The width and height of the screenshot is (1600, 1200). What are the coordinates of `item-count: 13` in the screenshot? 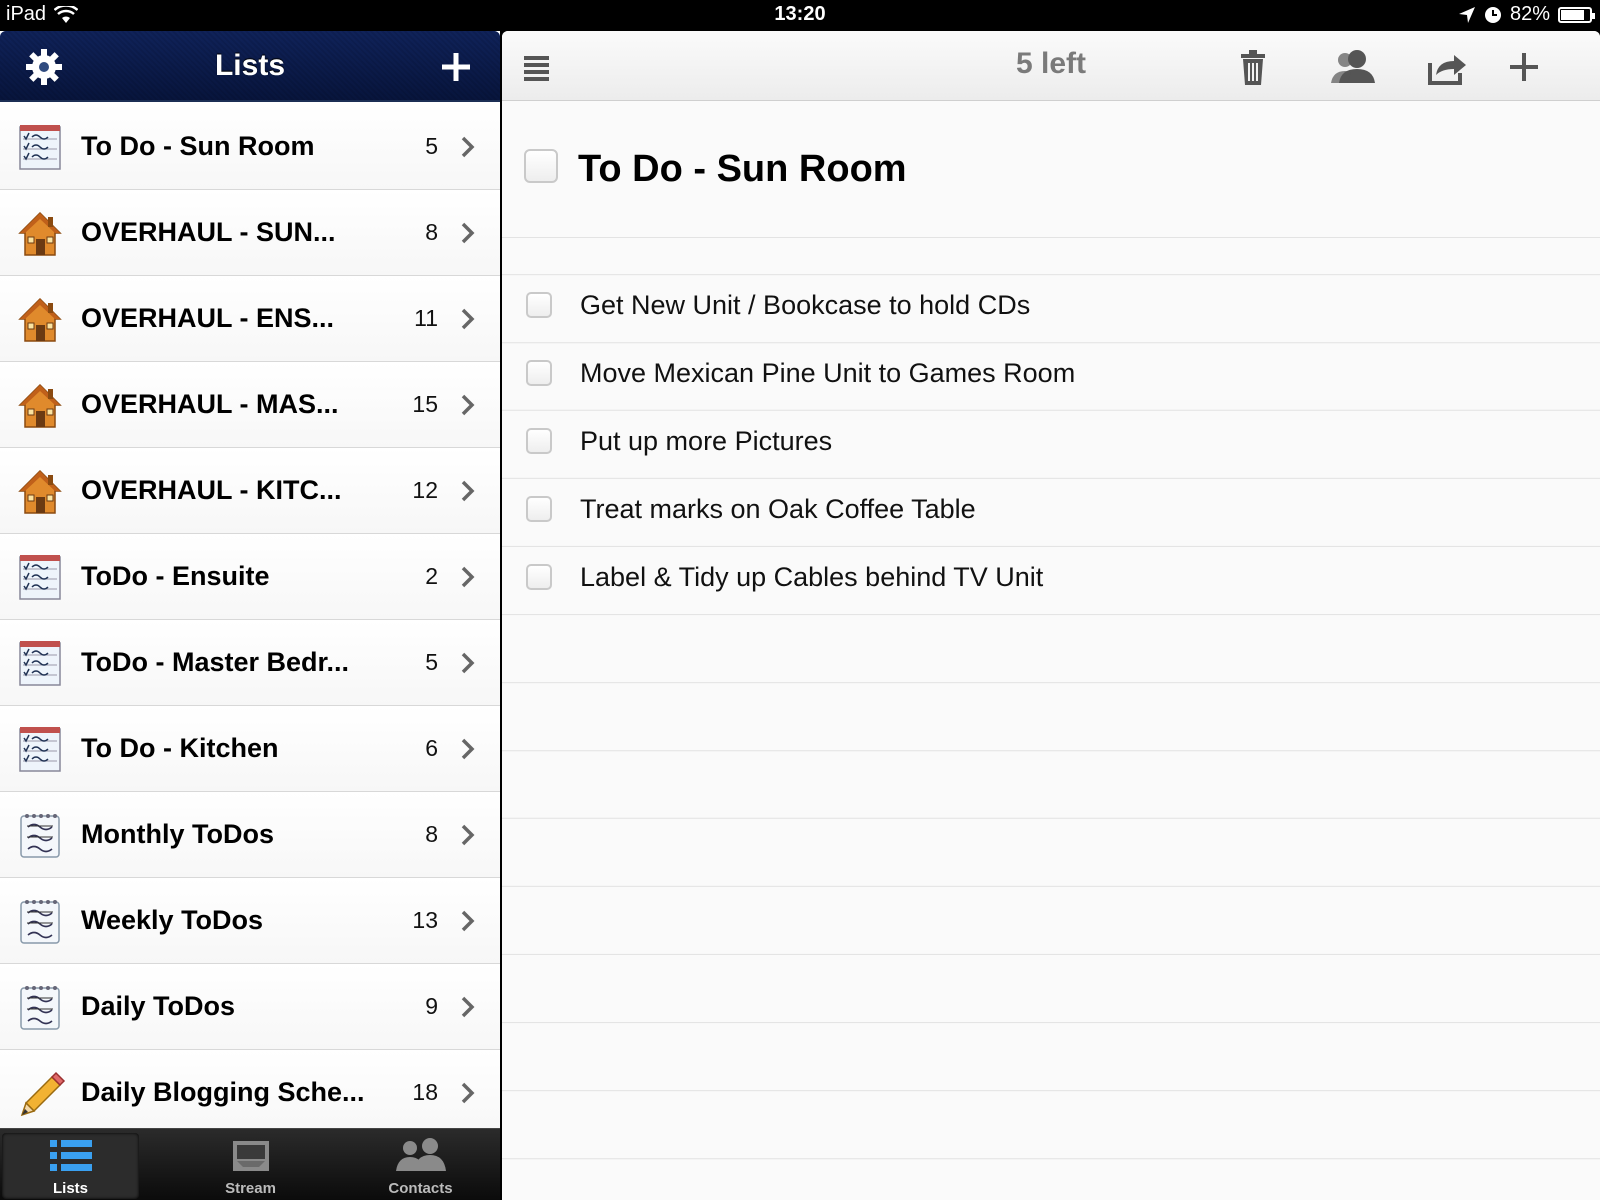 It's located at (425, 920).